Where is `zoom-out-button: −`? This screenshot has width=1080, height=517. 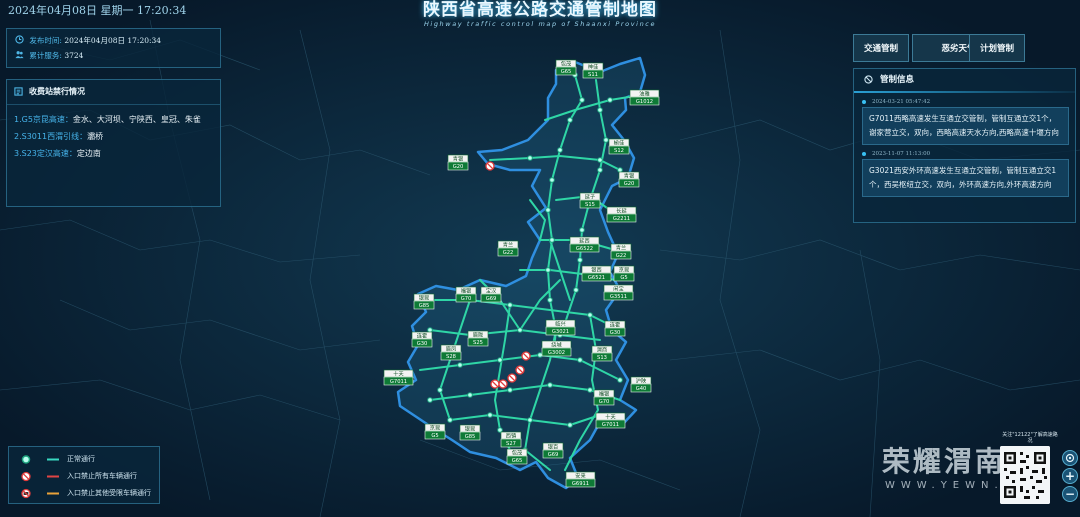 zoom-out-button: − is located at coordinates (1070, 494).